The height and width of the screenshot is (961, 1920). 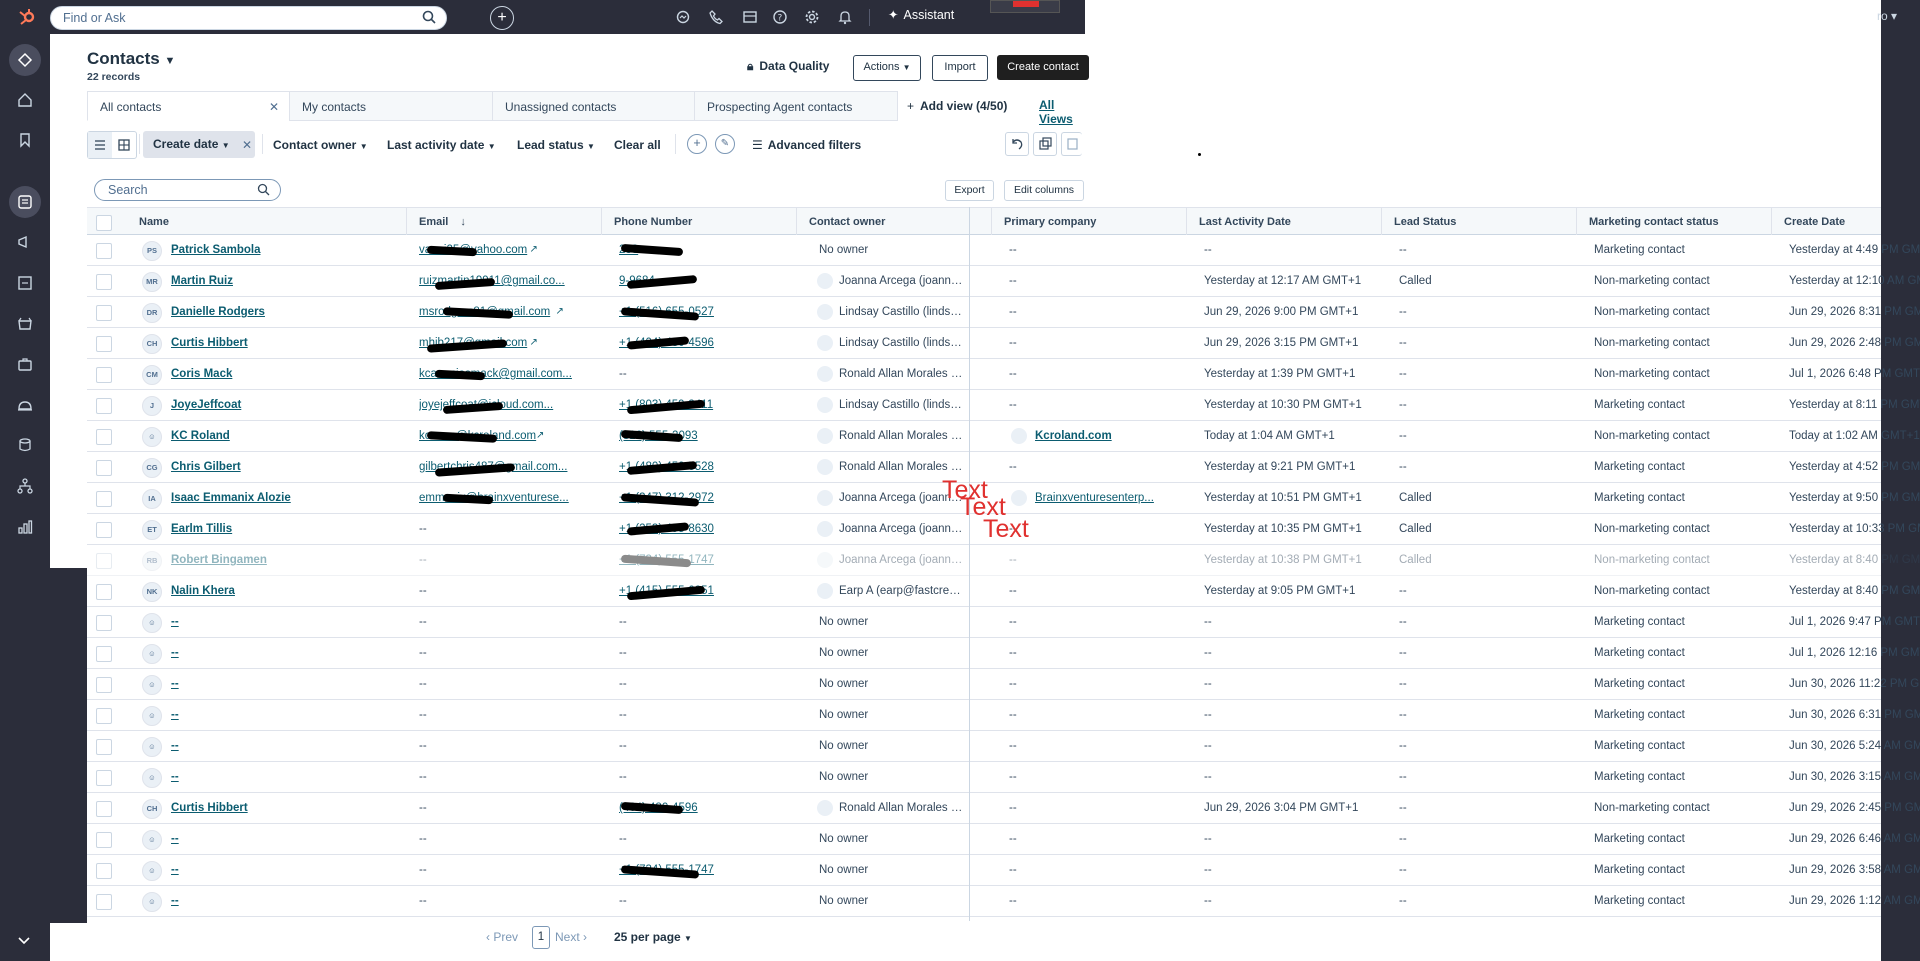 What do you see at coordinates (1071, 144) in the screenshot?
I see `save-view-icon` at bounding box center [1071, 144].